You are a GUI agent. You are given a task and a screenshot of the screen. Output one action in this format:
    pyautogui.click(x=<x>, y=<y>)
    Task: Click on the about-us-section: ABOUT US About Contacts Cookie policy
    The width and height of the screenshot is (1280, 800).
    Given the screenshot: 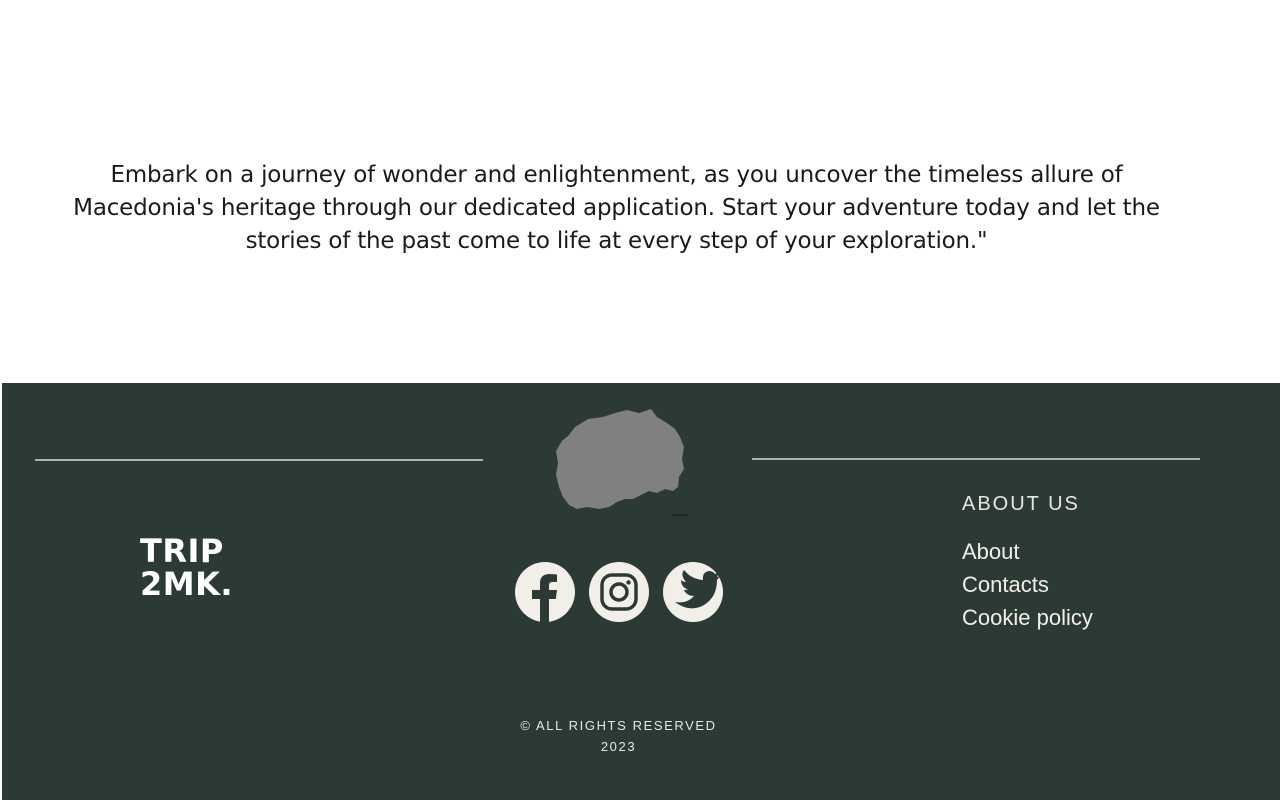 What is the action you would take?
    pyautogui.click(x=1027, y=563)
    